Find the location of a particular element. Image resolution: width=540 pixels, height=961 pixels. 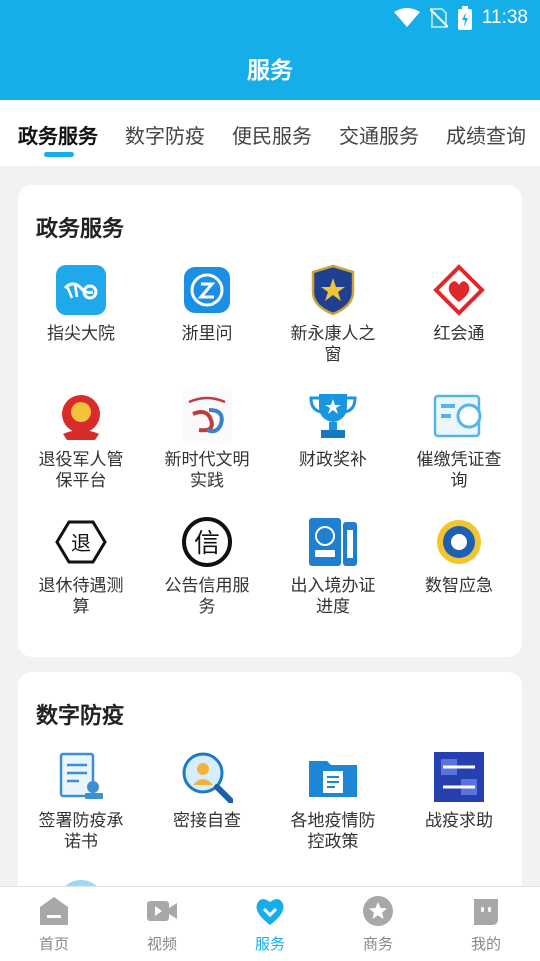

credit-circle-icon: 信 is located at coordinates (207, 542).